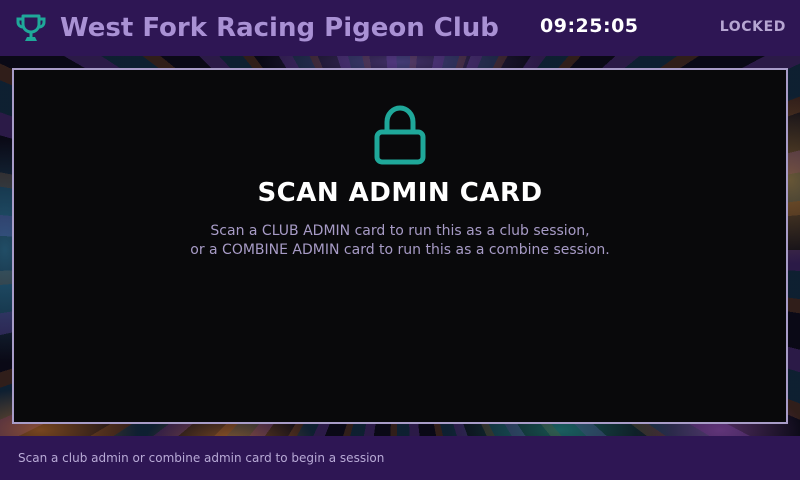 The image size is (800, 480). What do you see at coordinates (400, 193) in the screenshot?
I see `scan-heading: SCAN ADMIN CARD` at bounding box center [400, 193].